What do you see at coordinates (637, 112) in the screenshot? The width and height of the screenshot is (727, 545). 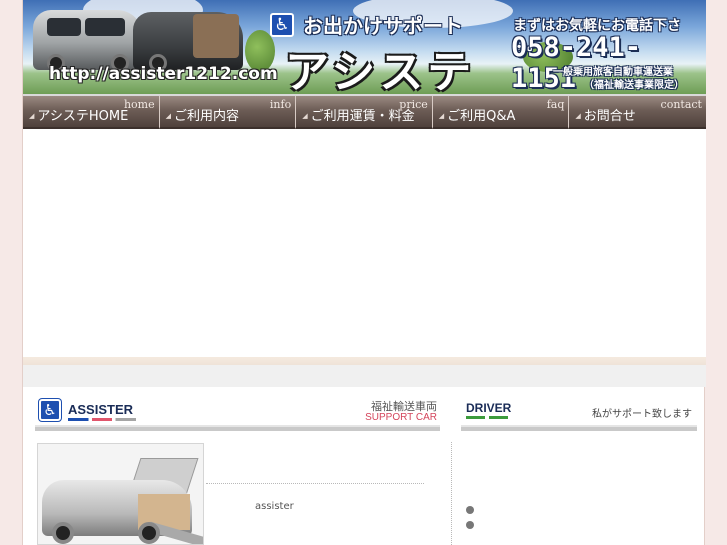 I see `nav-item-contact: contact ◢ お問合せ` at bounding box center [637, 112].